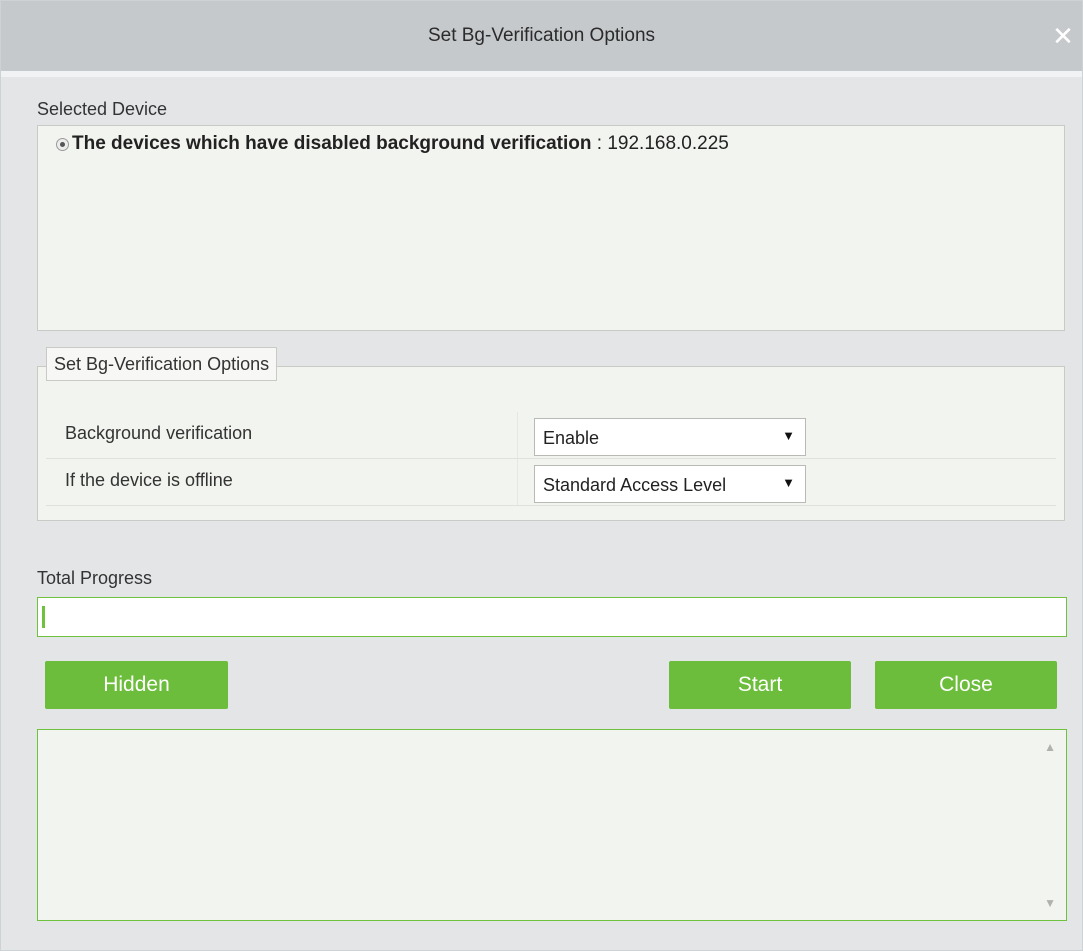 Image resolution: width=1083 pixels, height=951 pixels. I want to click on options-legend: Set Bg-Verification Options, so click(162, 364).